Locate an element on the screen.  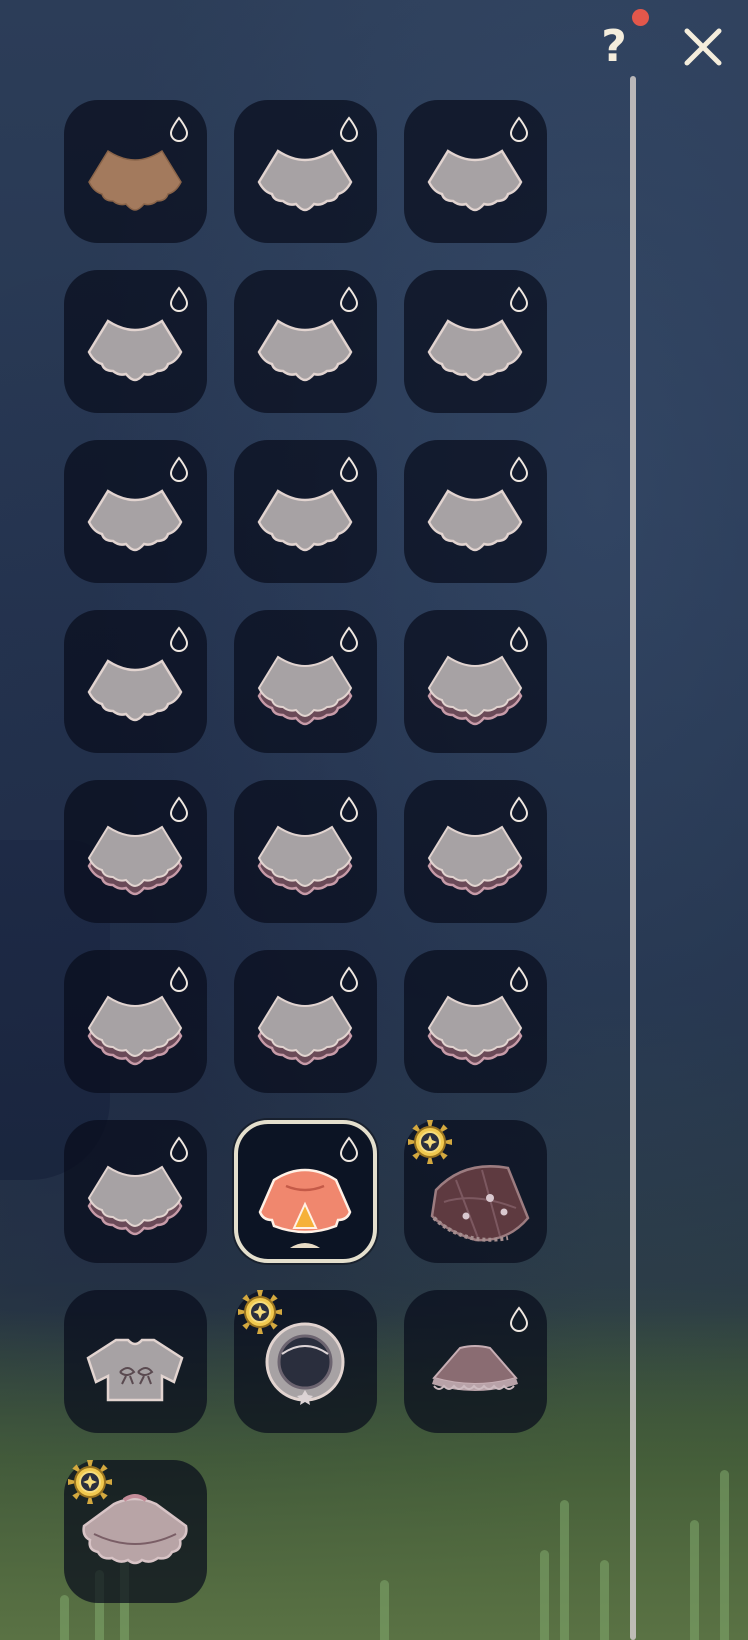
cape-icon is located at coordinates (135, 1370).